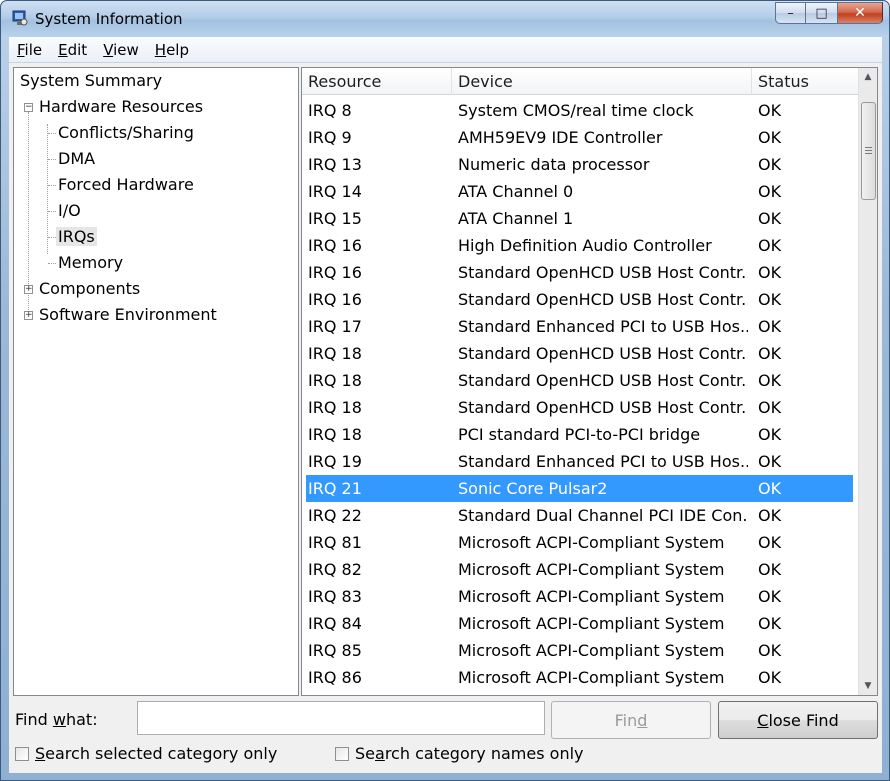 This screenshot has height=781, width=890. Describe the element at coordinates (90, 263) in the screenshot. I see `tree-item-memory: Memory` at that location.